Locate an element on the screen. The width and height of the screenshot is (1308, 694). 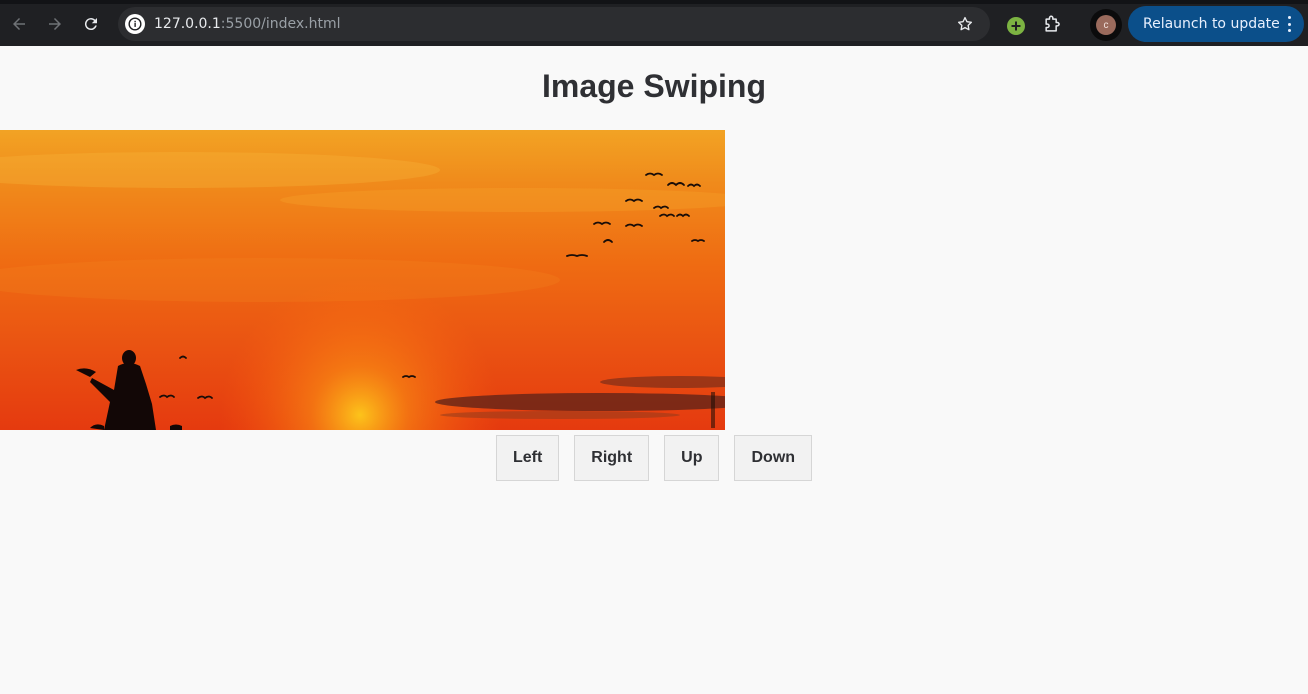
url-text: 127.0.0.1:5500/index.html is located at coordinates (247, 24).